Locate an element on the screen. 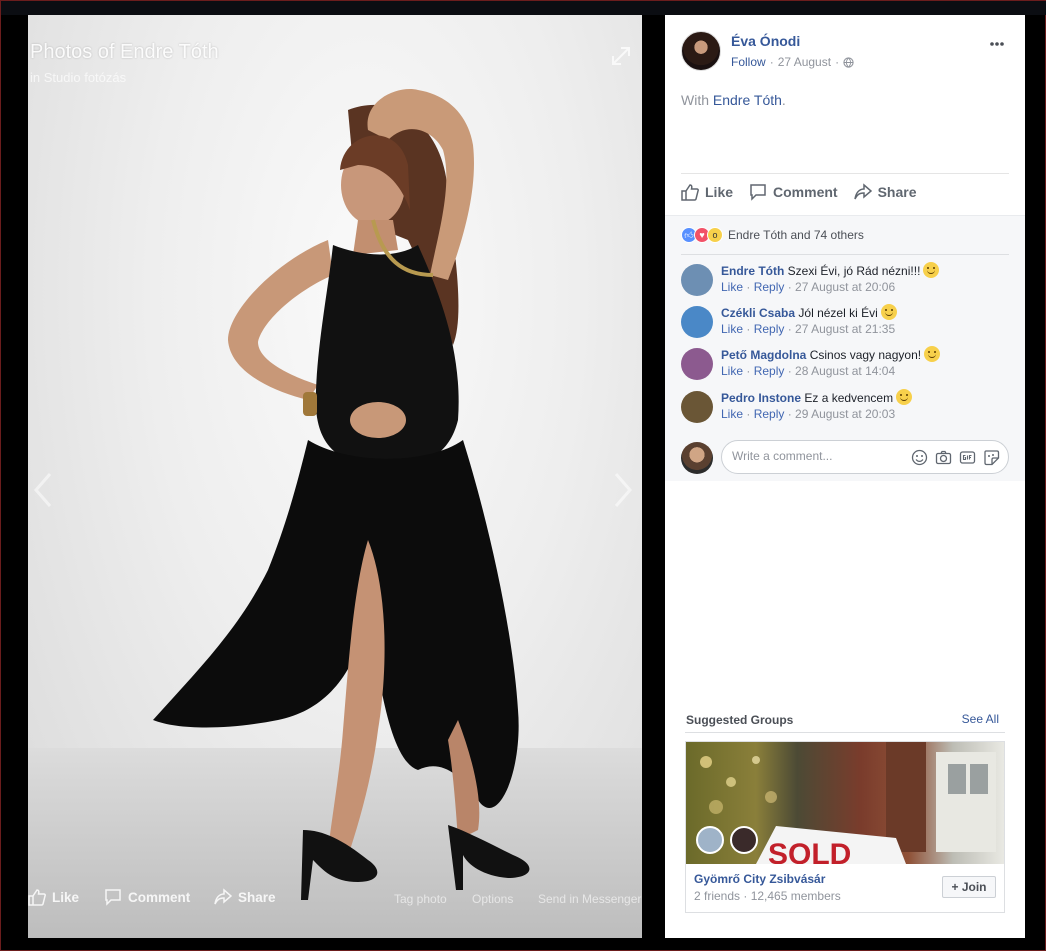  sold-sign-text: SOLD is located at coordinates (809, 851).